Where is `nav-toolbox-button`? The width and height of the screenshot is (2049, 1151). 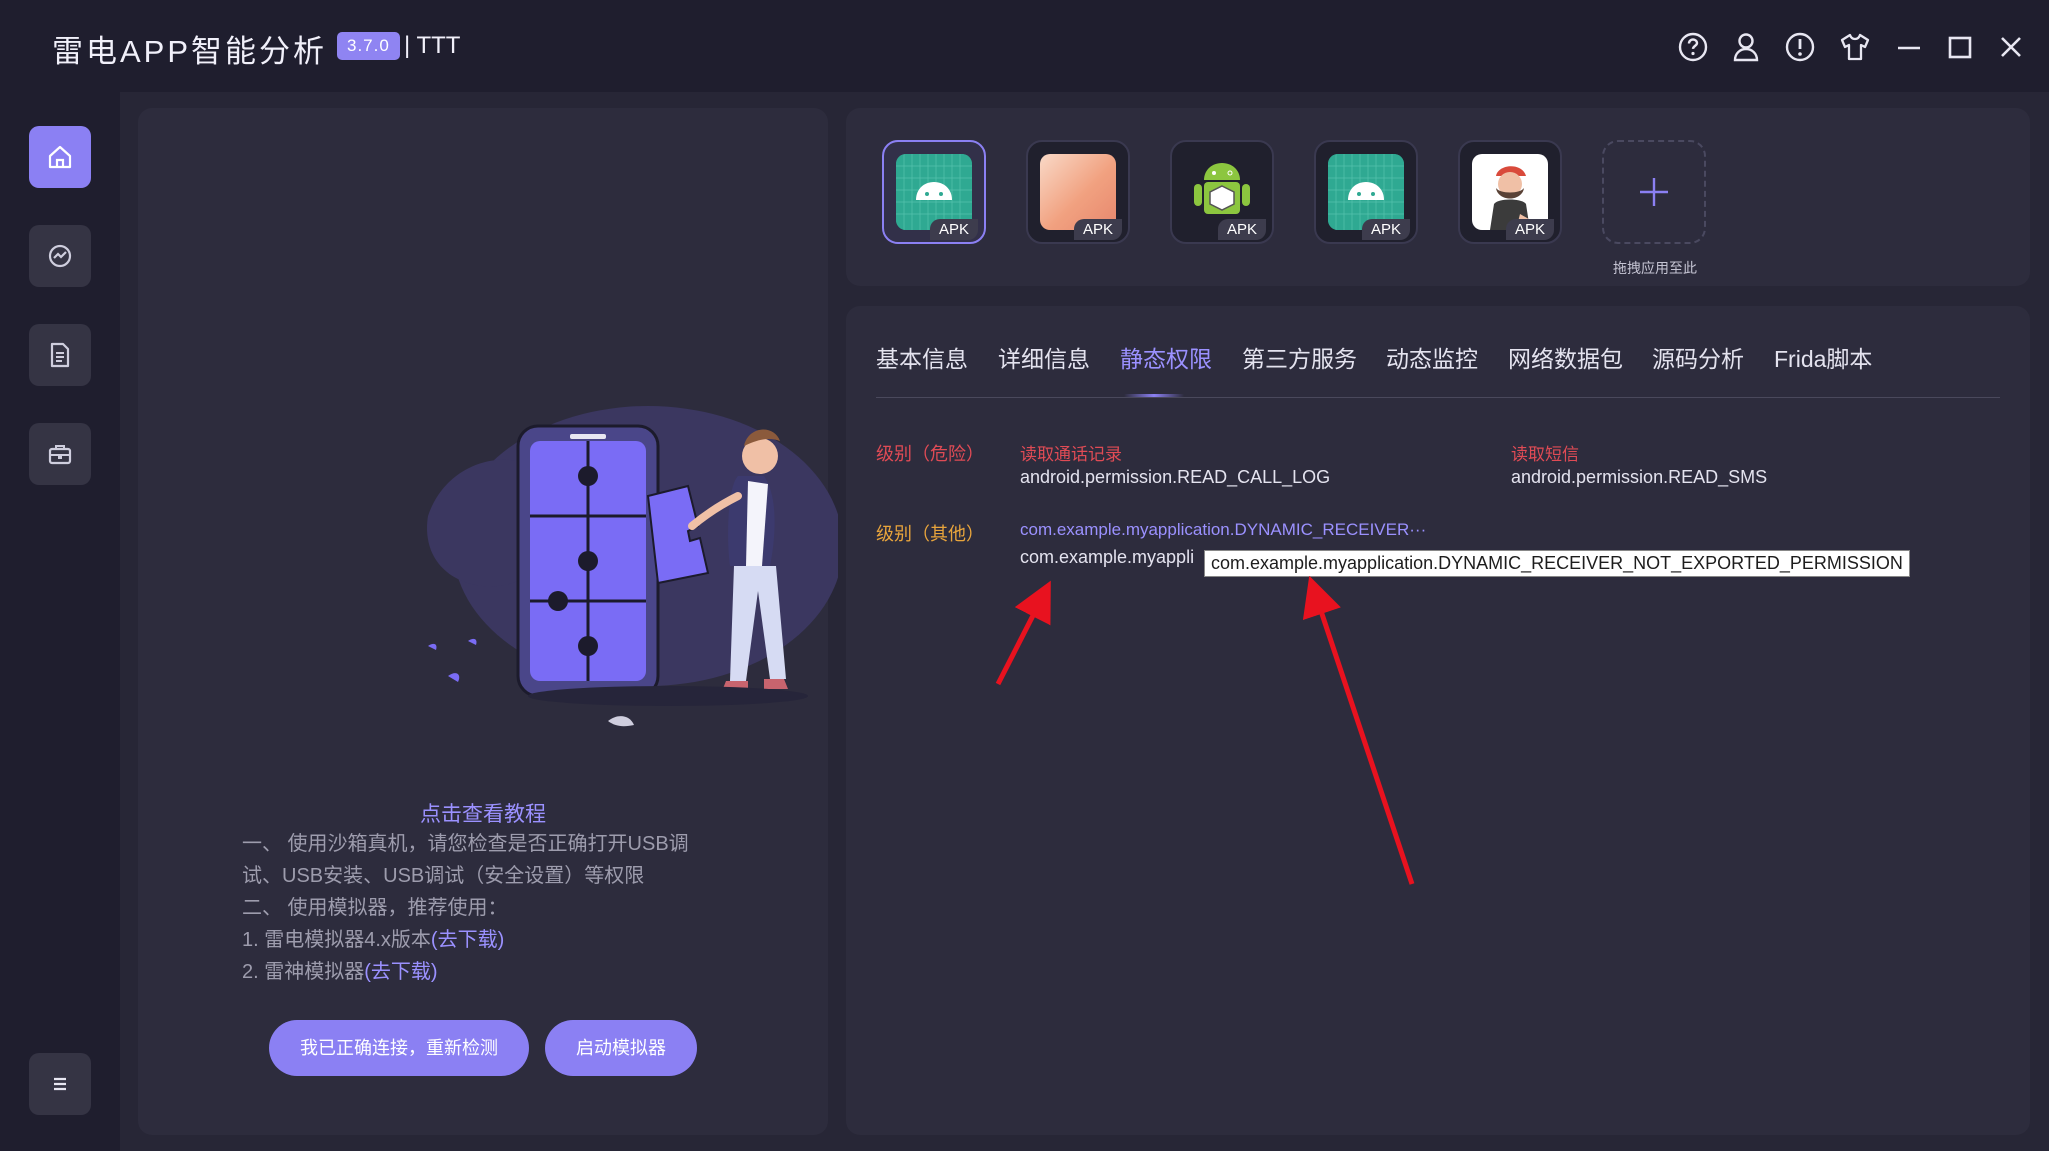 nav-toolbox-button is located at coordinates (60, 454).